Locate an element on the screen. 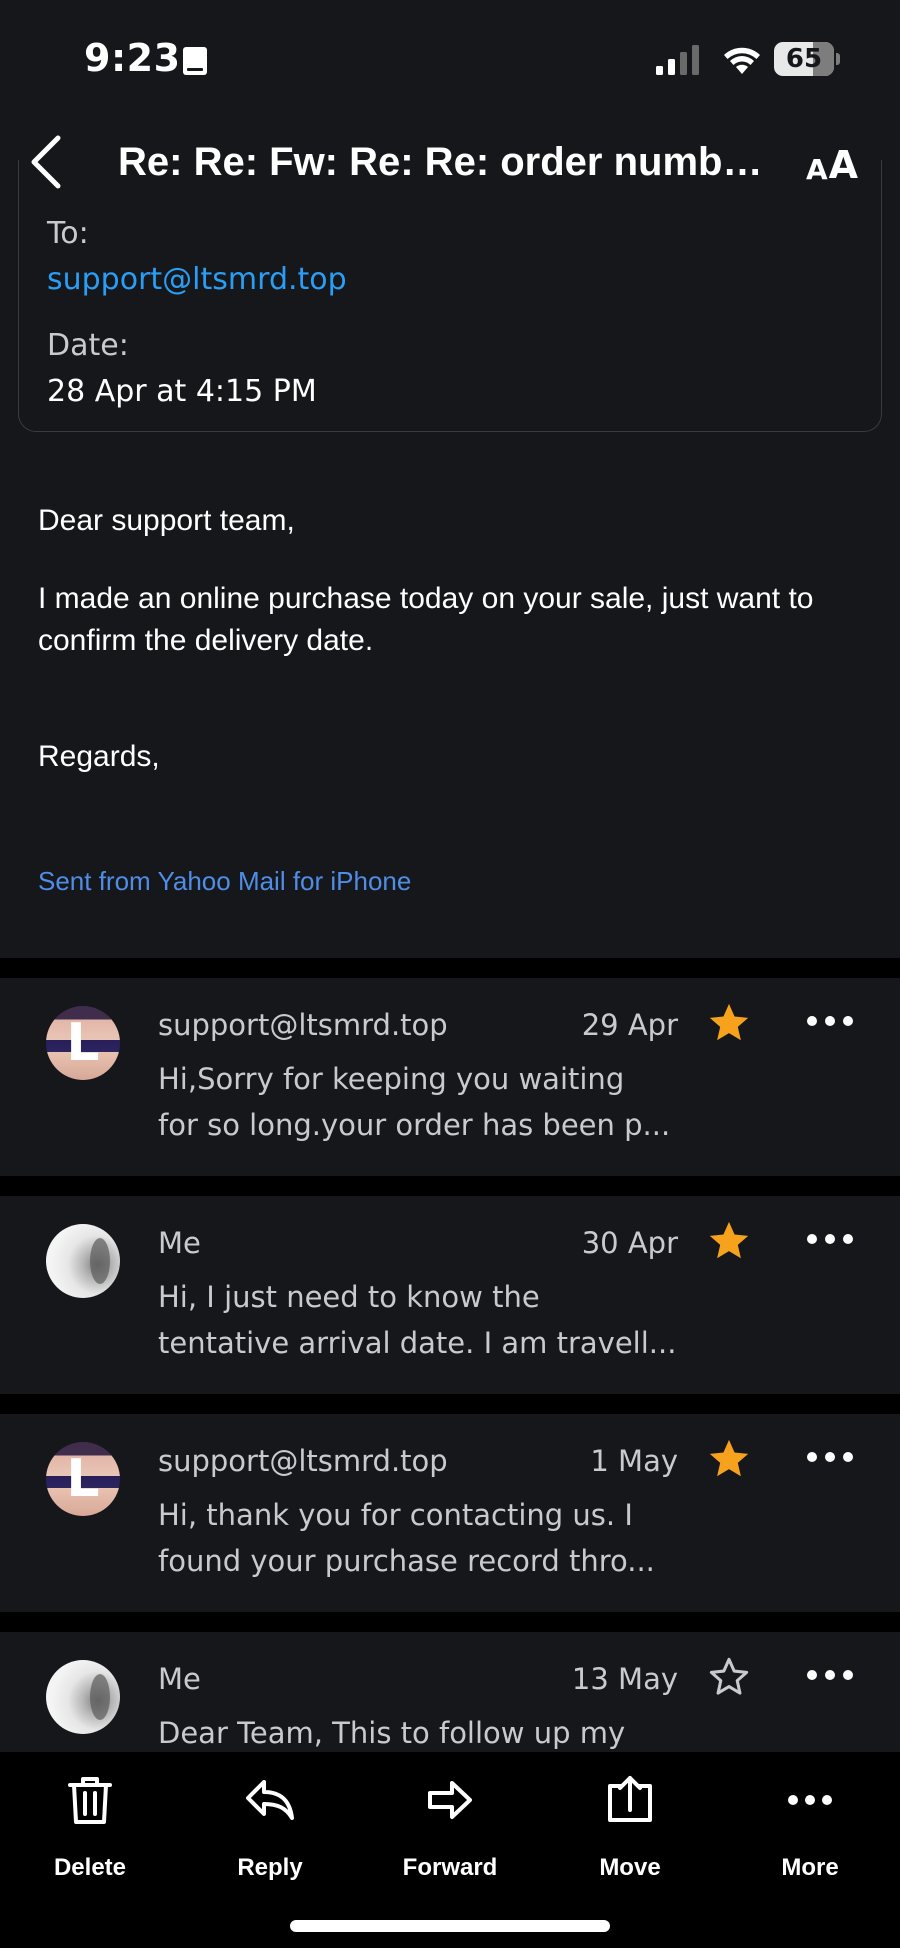 This screenshot has height=1948, width=900. thread-preview: Dear Team, This to follow up my is located at coordinates (418, 1733).